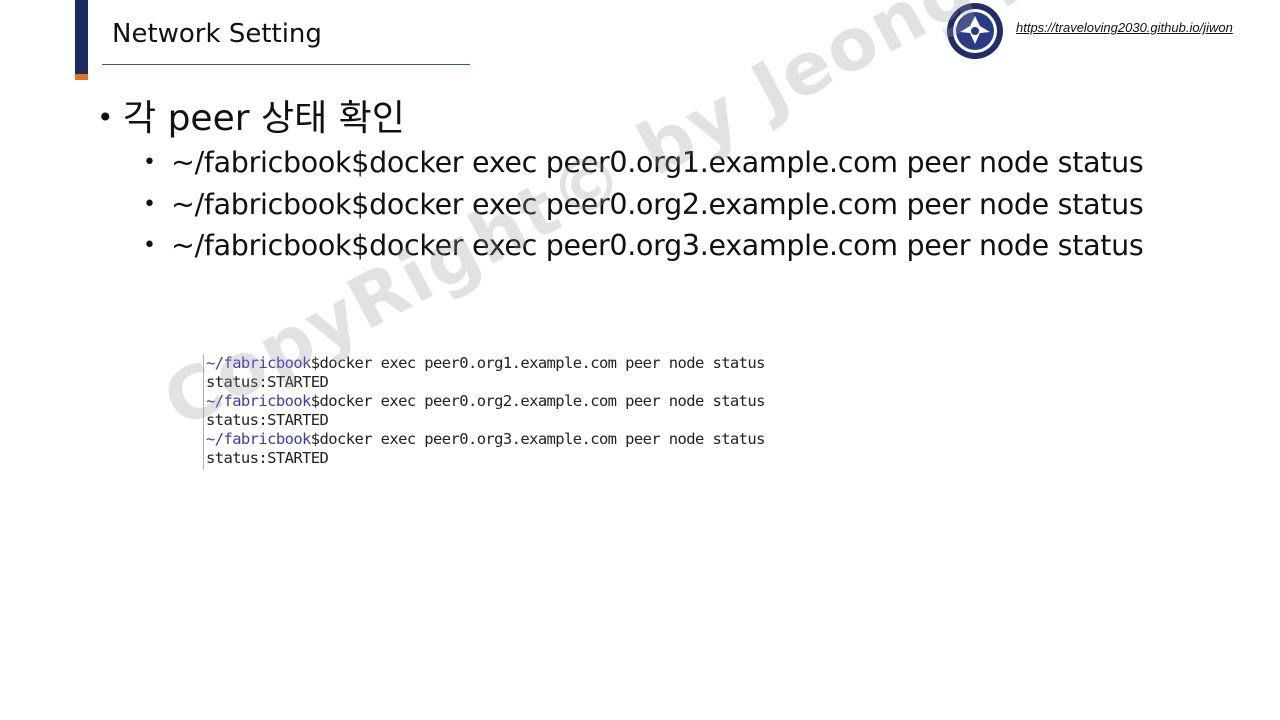  What do you see at coordinates (975, 31) in the screenshot?
I see `university-seal-icon` at bounding box center [975, 31].